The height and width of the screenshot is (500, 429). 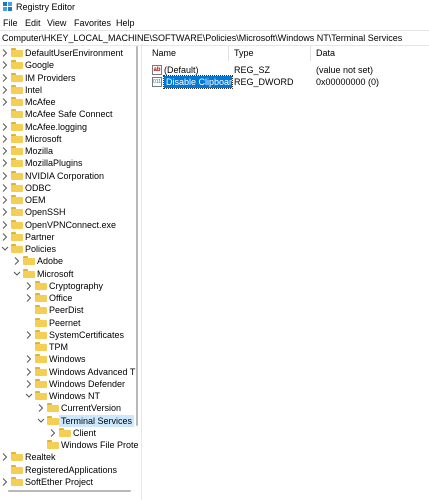 What do you see at coordinates (69, 188) in the screenshot?
I see `tree-node: ODBC` at bounding box center [69, 188].